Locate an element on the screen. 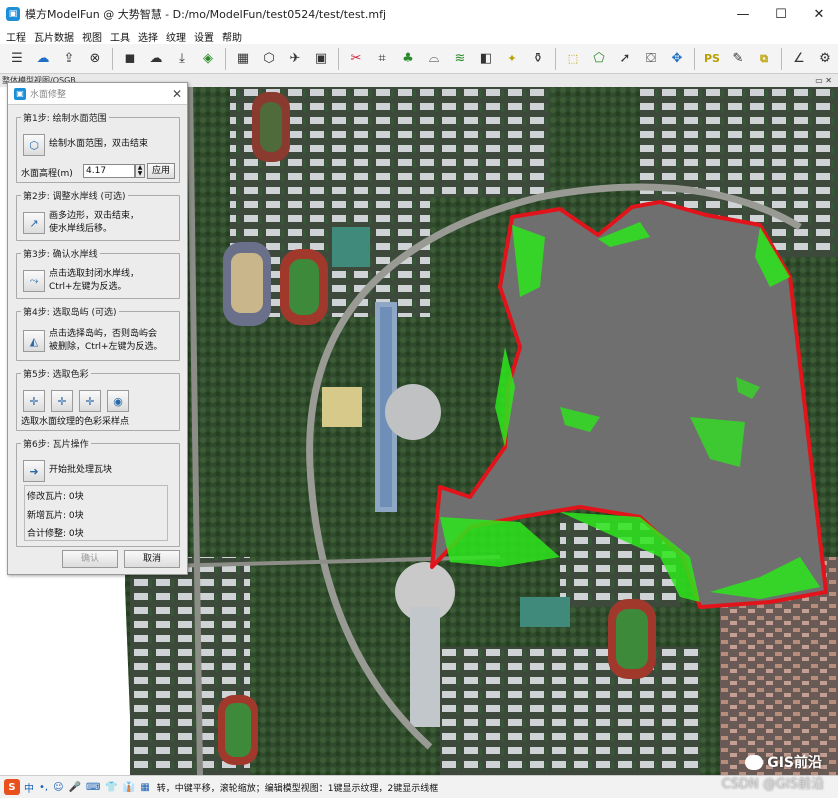  ime-voice-icon: 🎤 is located at coordinates (75, 787).